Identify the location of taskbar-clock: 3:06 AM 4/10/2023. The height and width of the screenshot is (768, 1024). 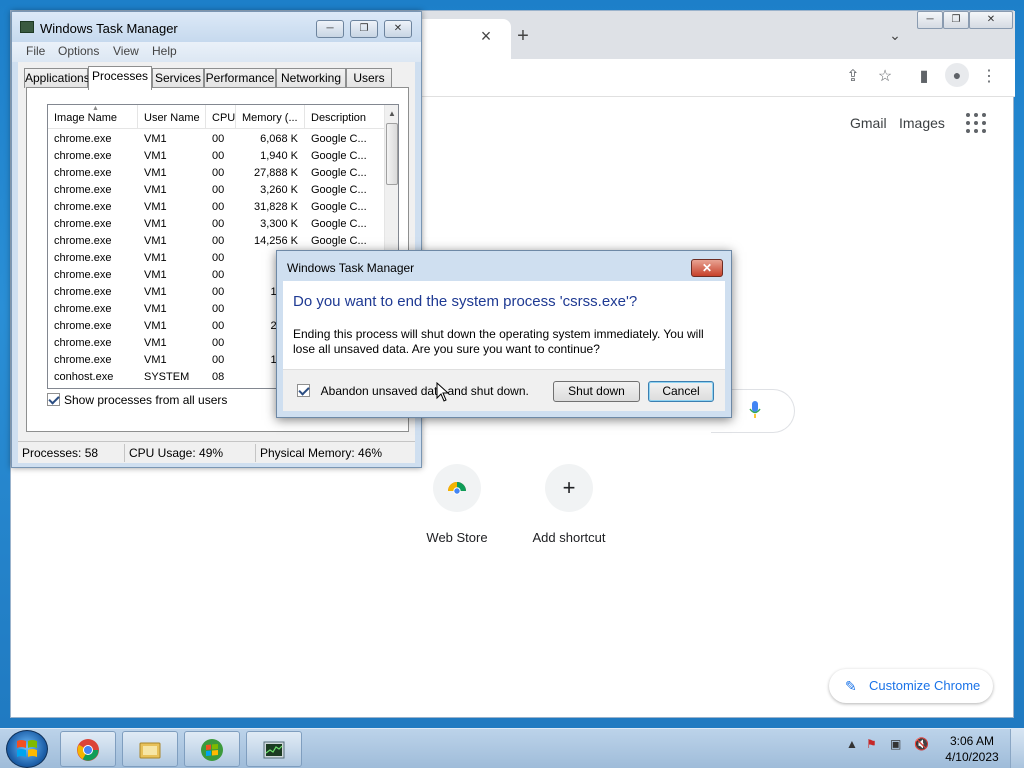
(972, 749).